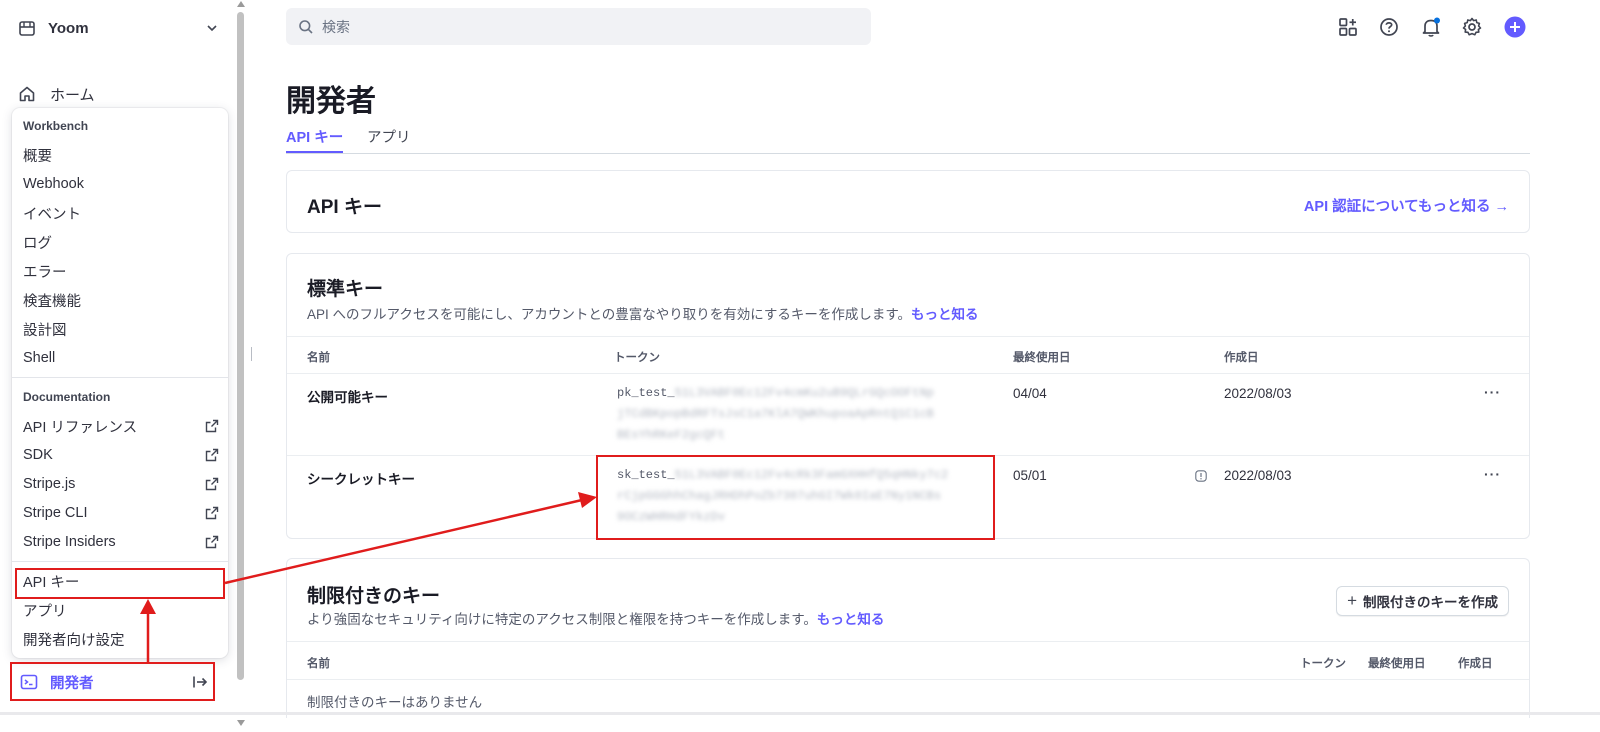  What do you see at coordinates (121, 242) in the screenshot?
I see `menu-item-logs: ログ` at bounding box center [121, 242].